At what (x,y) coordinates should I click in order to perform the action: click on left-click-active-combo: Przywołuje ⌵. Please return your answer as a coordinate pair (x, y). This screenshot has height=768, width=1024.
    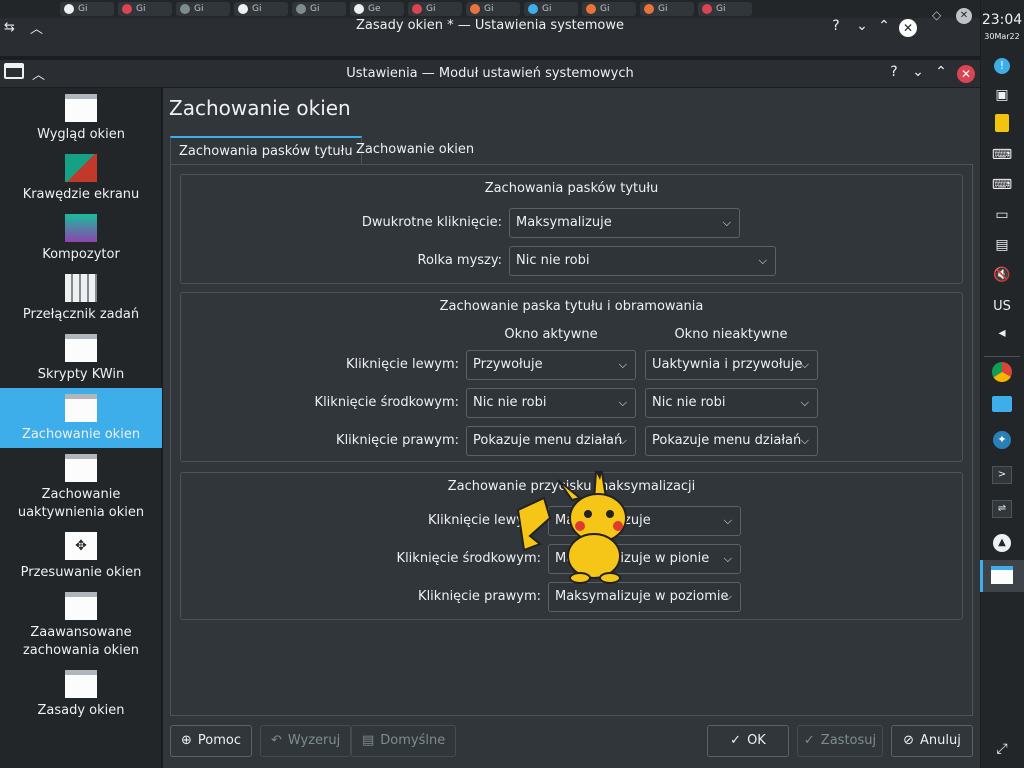
    Looking at the image, I should click on (551, 365).